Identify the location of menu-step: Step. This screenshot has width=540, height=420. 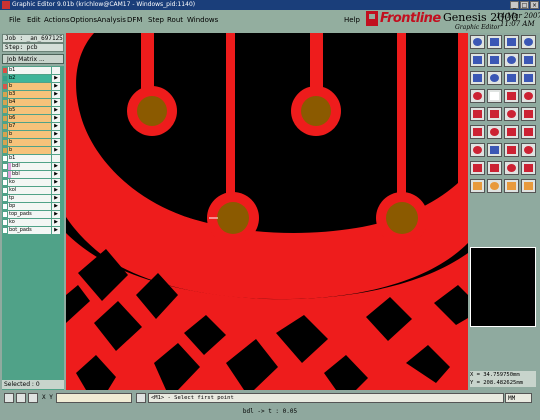
(156, 20).